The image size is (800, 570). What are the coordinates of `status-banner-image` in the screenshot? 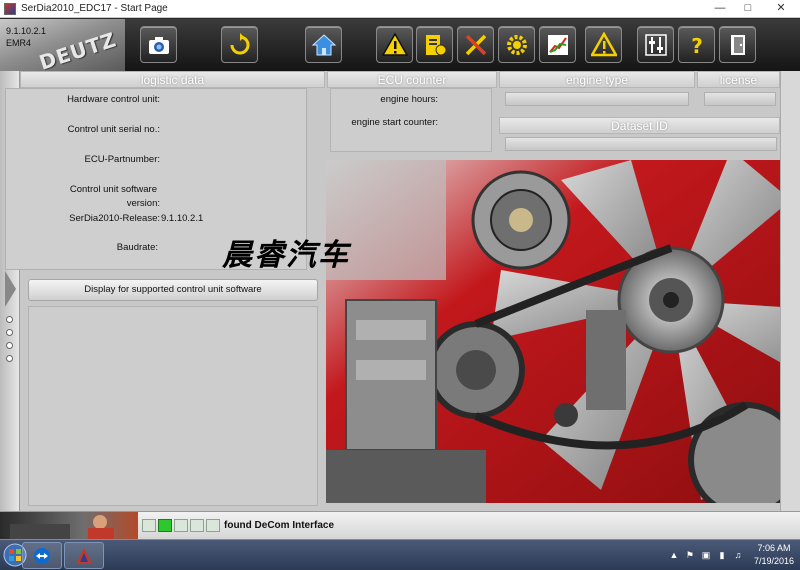 It's located at (69, 526).